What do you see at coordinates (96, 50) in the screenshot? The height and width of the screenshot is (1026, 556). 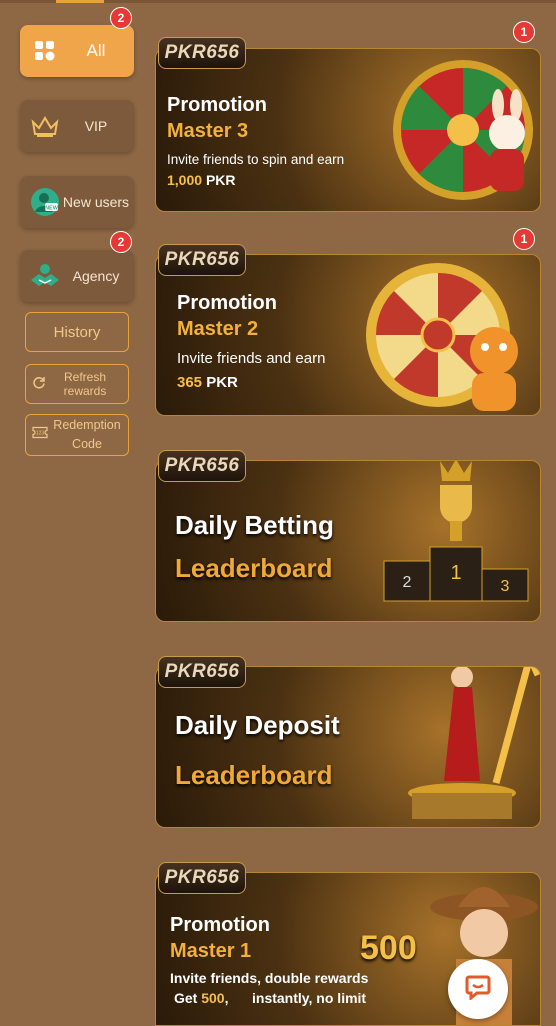 I see `sidebar-item-label: All` at bounding box center [96, 50].